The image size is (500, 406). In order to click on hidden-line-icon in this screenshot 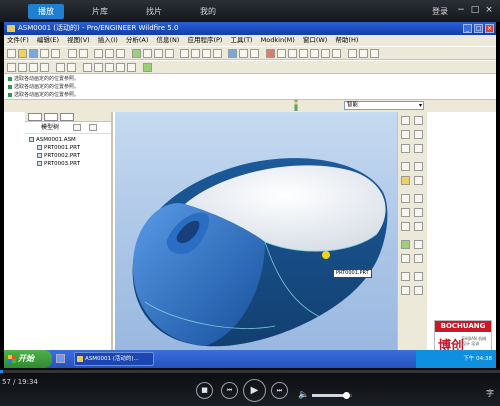, I will do `click(254, 53)`.